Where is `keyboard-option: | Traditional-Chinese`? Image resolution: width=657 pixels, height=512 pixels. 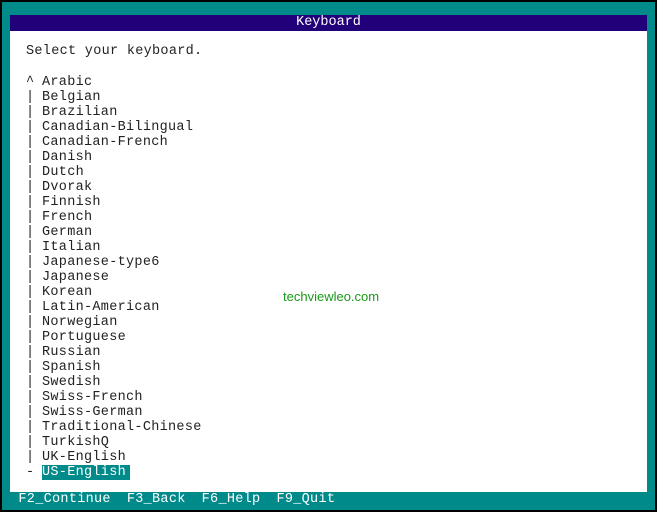
keyboard-option: | Traditional-Chinese is located at coordinates (114, 427).